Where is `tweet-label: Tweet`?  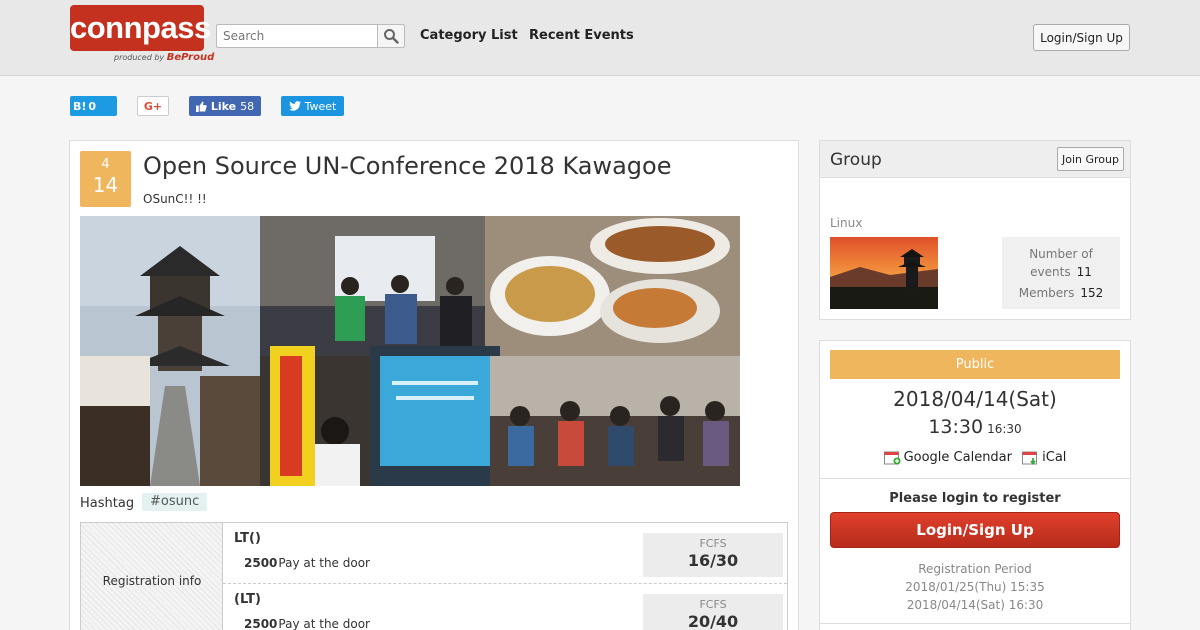
tweet-label: Tweet is located at coordinates (320, 106).